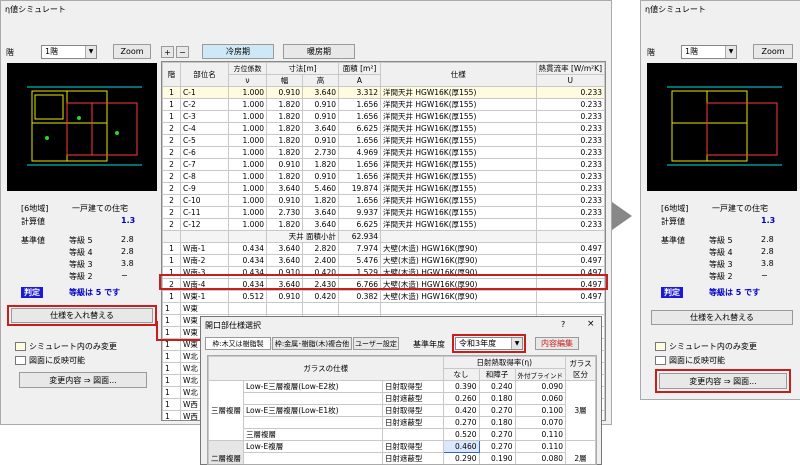  I want to click on remove-button: −, so click(182, 52).